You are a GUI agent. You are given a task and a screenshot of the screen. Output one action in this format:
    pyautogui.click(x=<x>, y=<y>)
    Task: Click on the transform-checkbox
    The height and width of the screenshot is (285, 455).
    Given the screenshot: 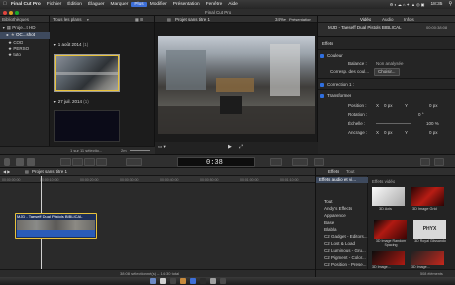 What is the action you would take?
    pyautogui.click(x=322, y=96)
    